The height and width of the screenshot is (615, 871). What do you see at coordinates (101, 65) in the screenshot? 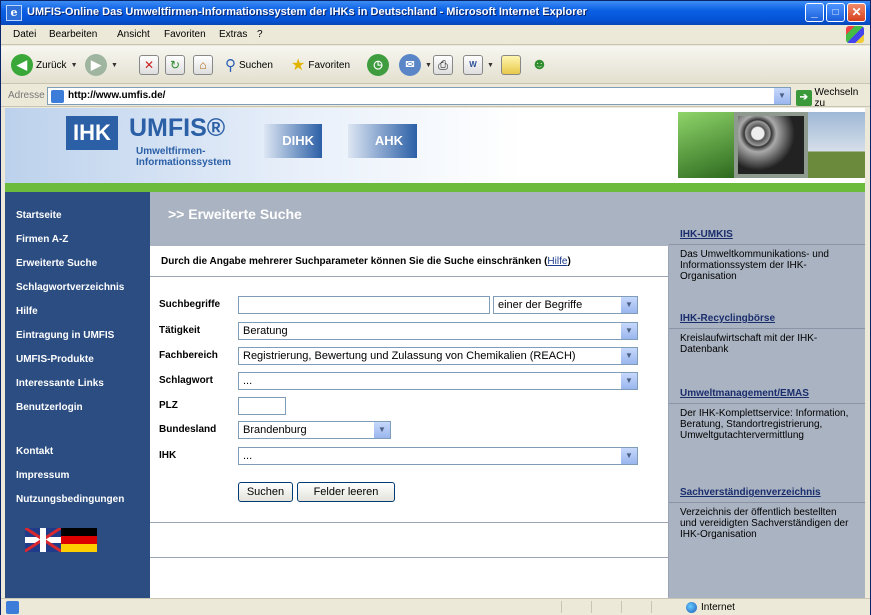
I see `forward-button: ▶ ▼` at bounding box center [101, 65].